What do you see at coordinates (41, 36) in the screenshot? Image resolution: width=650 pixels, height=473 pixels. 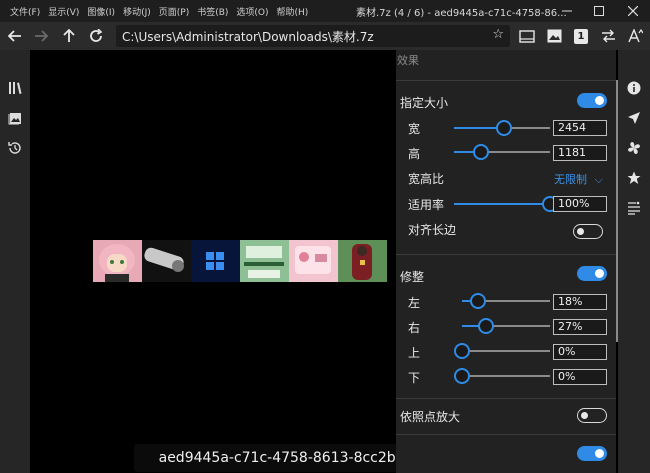 I see `forward-arrow-icon` at bounding box center [41, 36].